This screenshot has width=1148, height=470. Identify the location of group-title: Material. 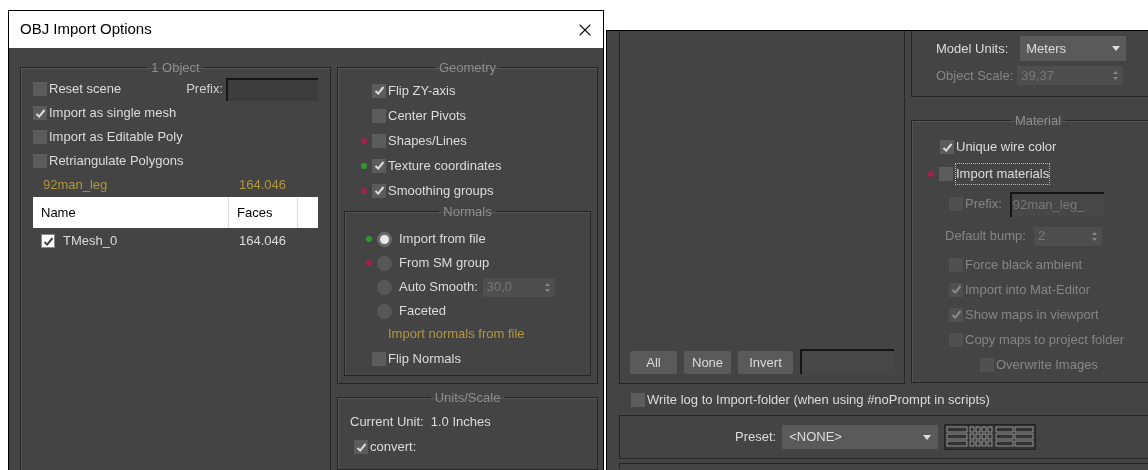
(1038, 120).